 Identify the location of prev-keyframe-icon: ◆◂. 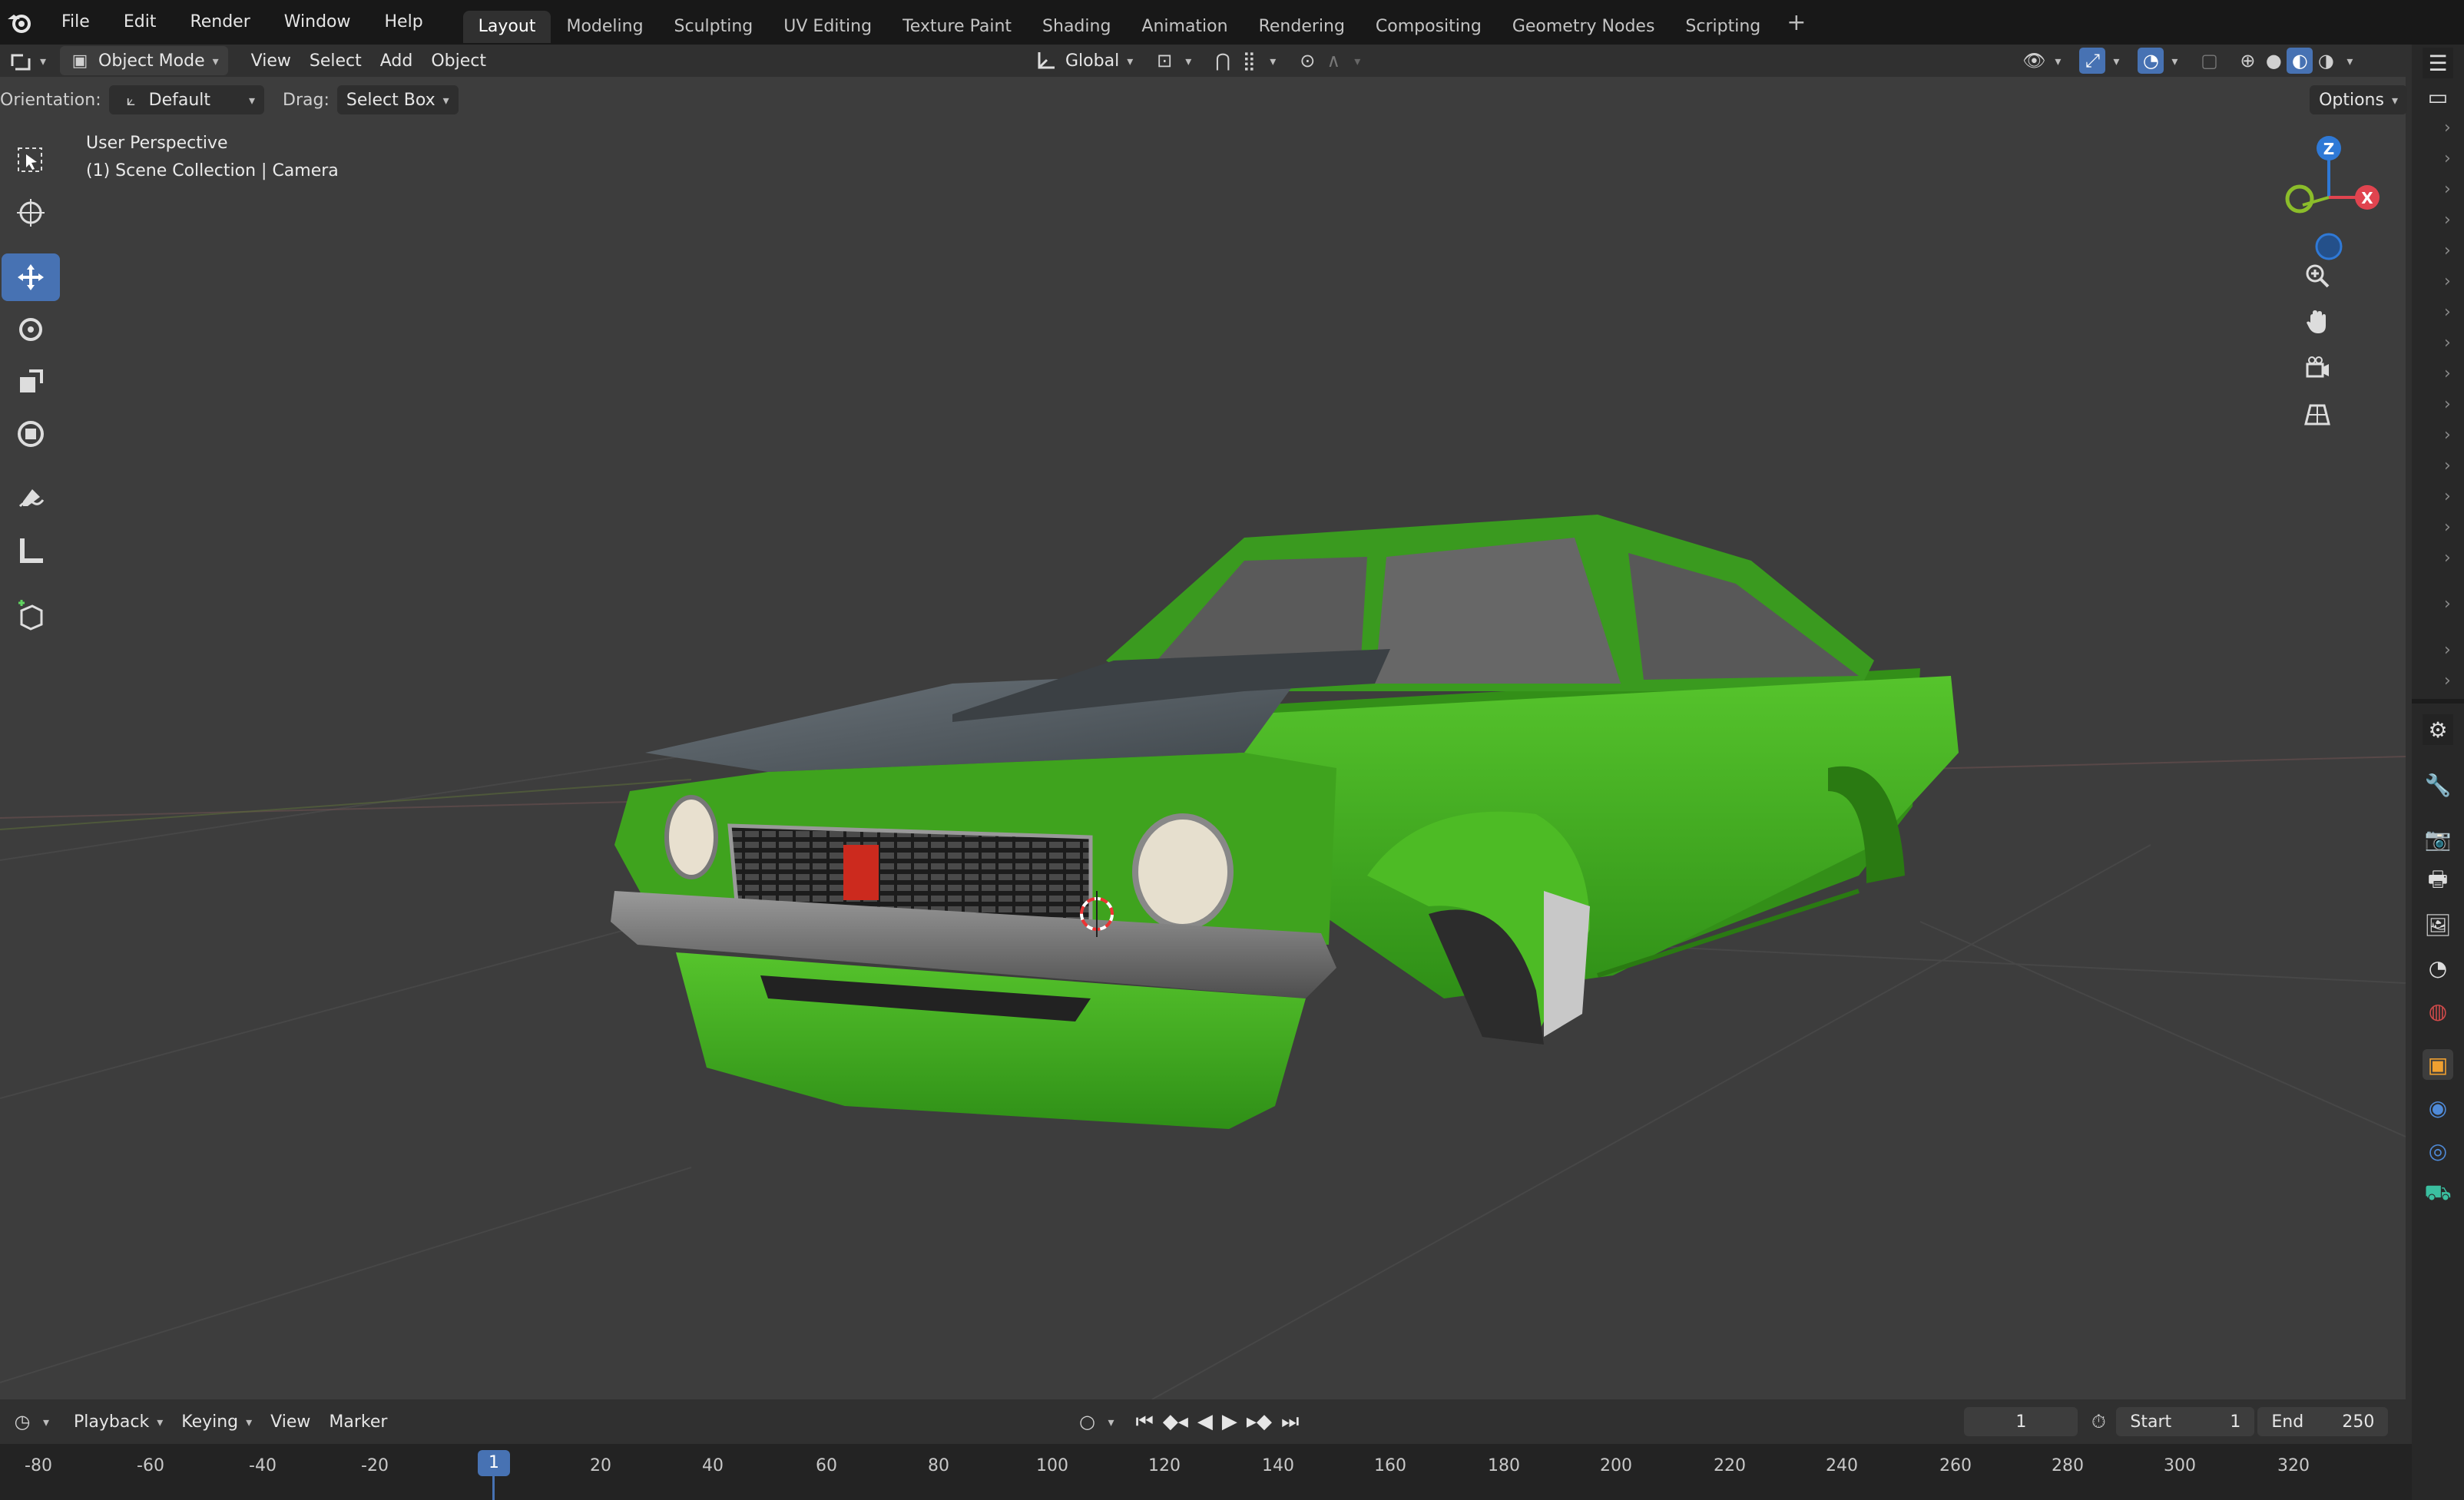
(1175, 1421).